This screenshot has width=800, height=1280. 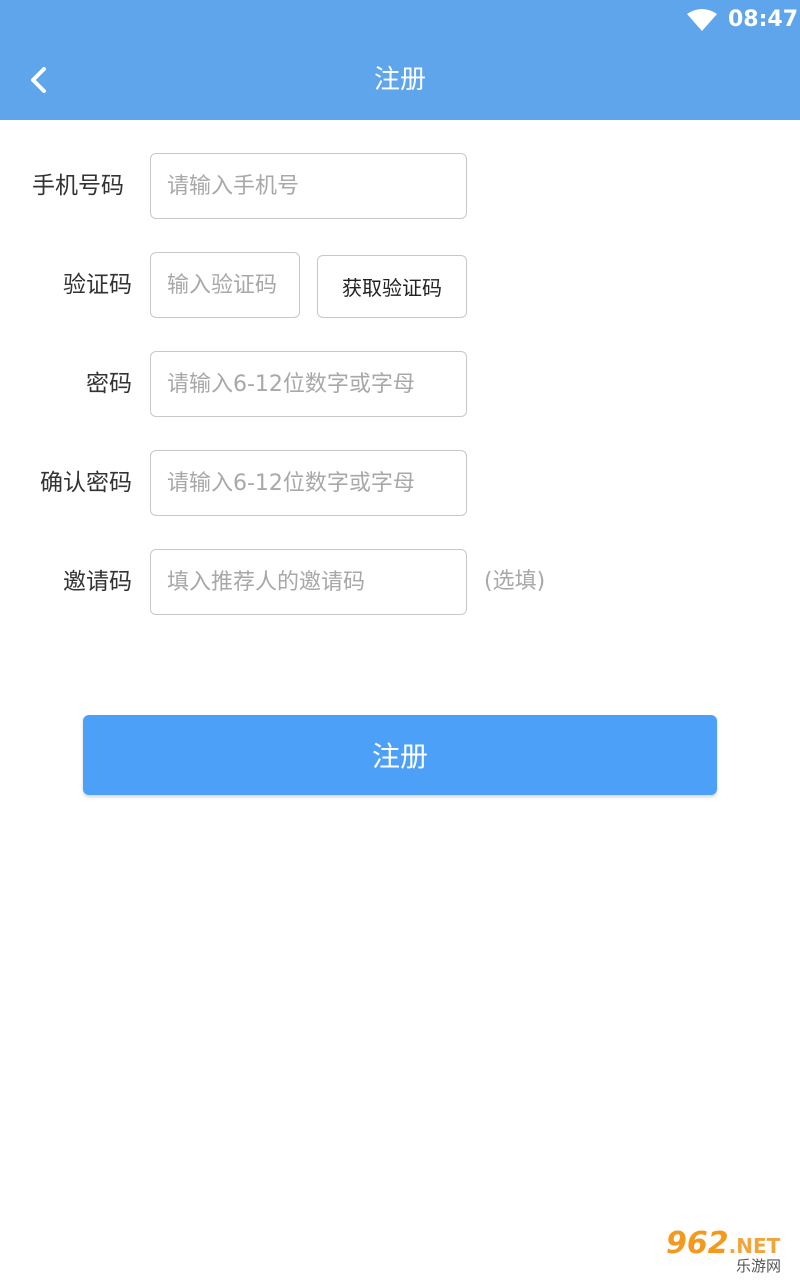 What do you see at coordinates (702, 20) in the screenshot?
I see `wifi-icon` at bounding box center [702, 20].